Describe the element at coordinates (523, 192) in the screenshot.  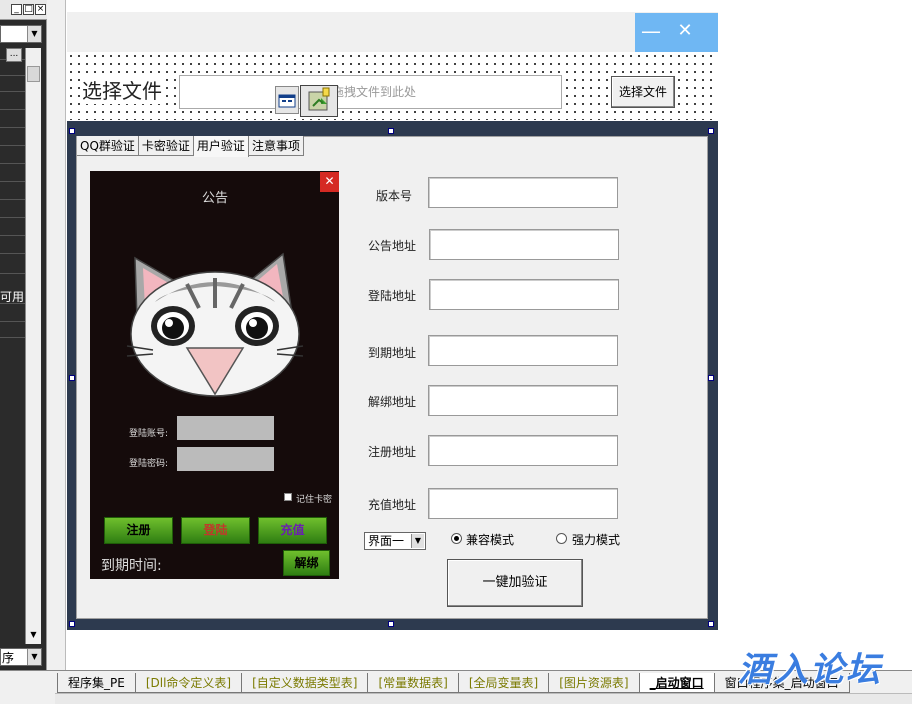
I see `version-input` at that location.